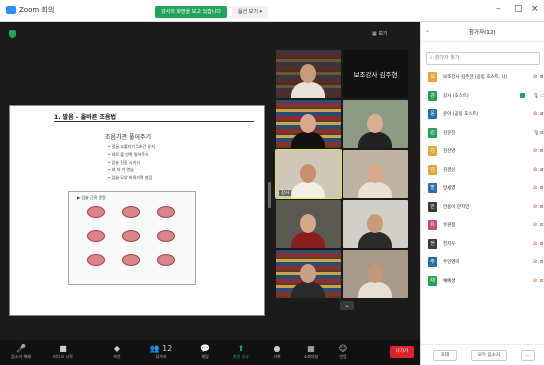  I want to click on breakout-rooms-label: 소회의실, so click(311, 356).